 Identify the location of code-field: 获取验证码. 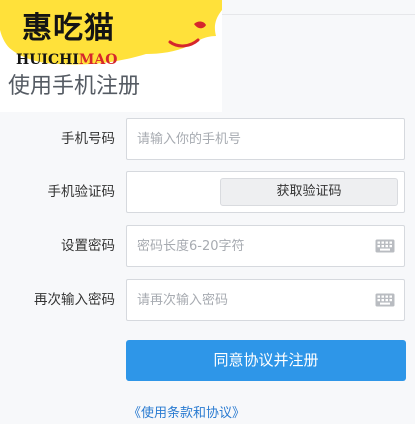
(265, 192).